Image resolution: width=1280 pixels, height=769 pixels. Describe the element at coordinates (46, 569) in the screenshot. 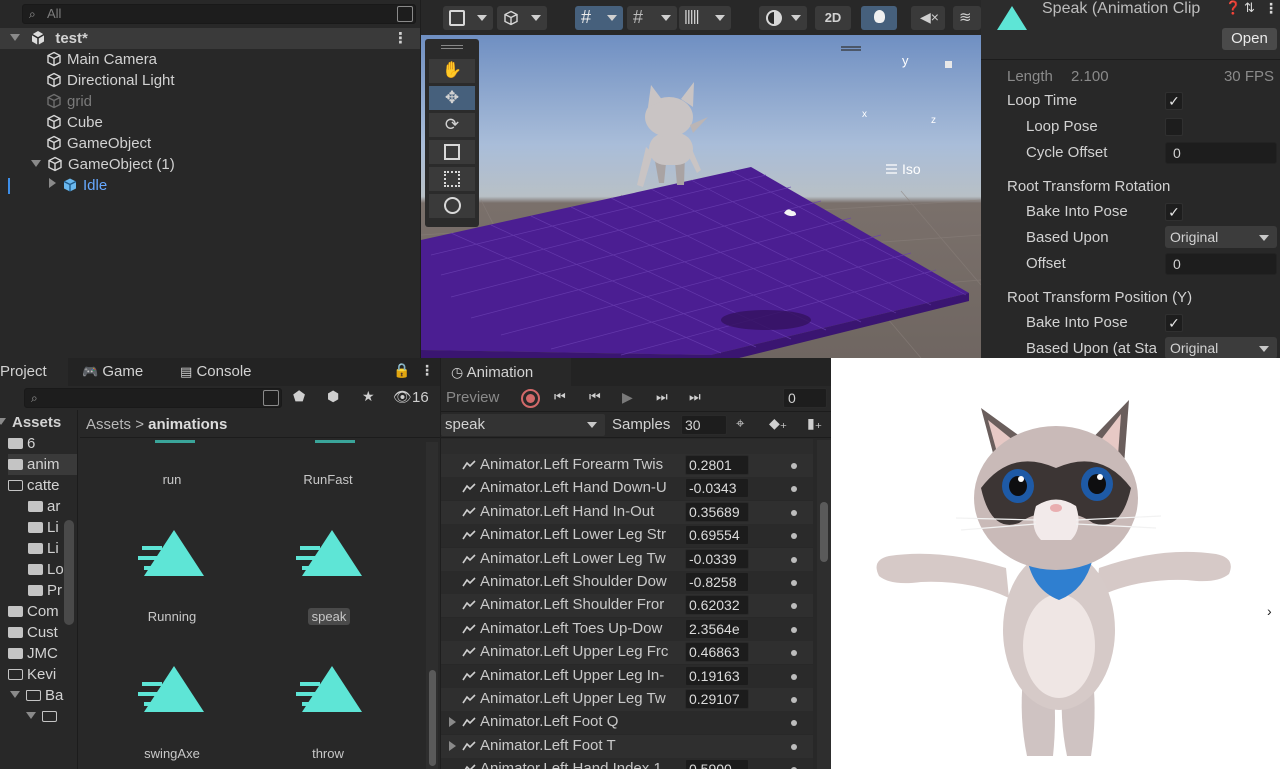

I see `tree-item-lo: Lo` at that location.